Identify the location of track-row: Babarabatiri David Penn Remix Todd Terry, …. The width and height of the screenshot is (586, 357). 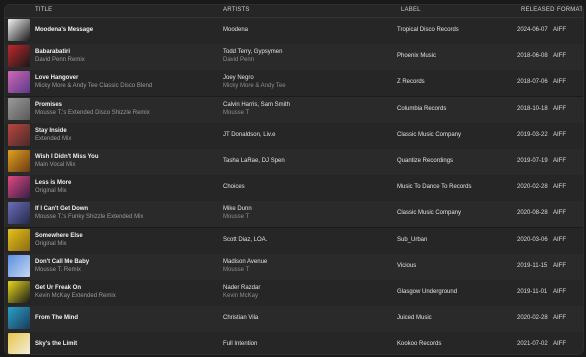
(294, 58).